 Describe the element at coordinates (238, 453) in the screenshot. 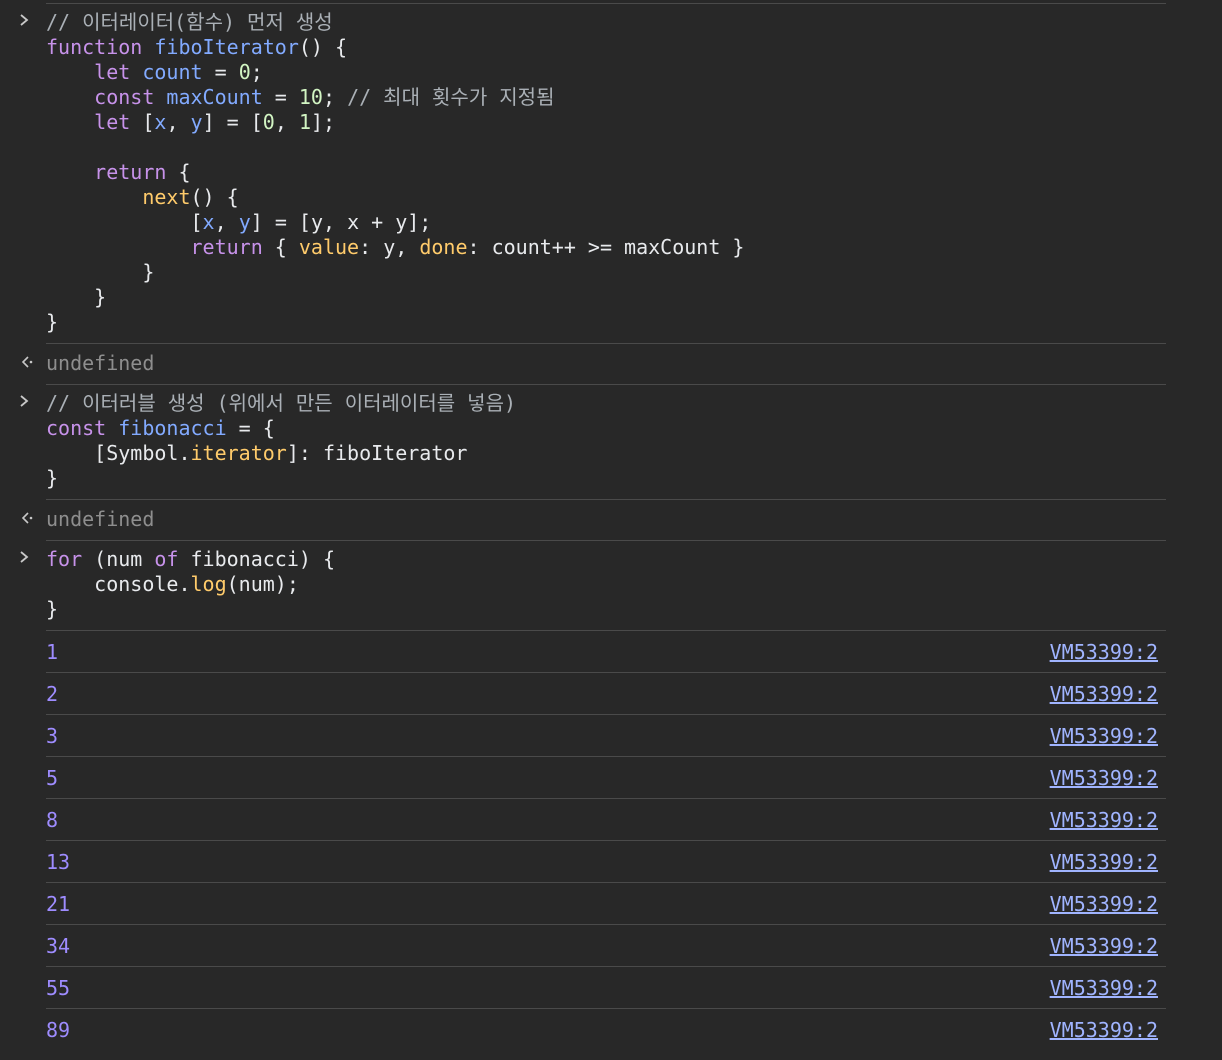

I see `code-token: iterator` at that location.